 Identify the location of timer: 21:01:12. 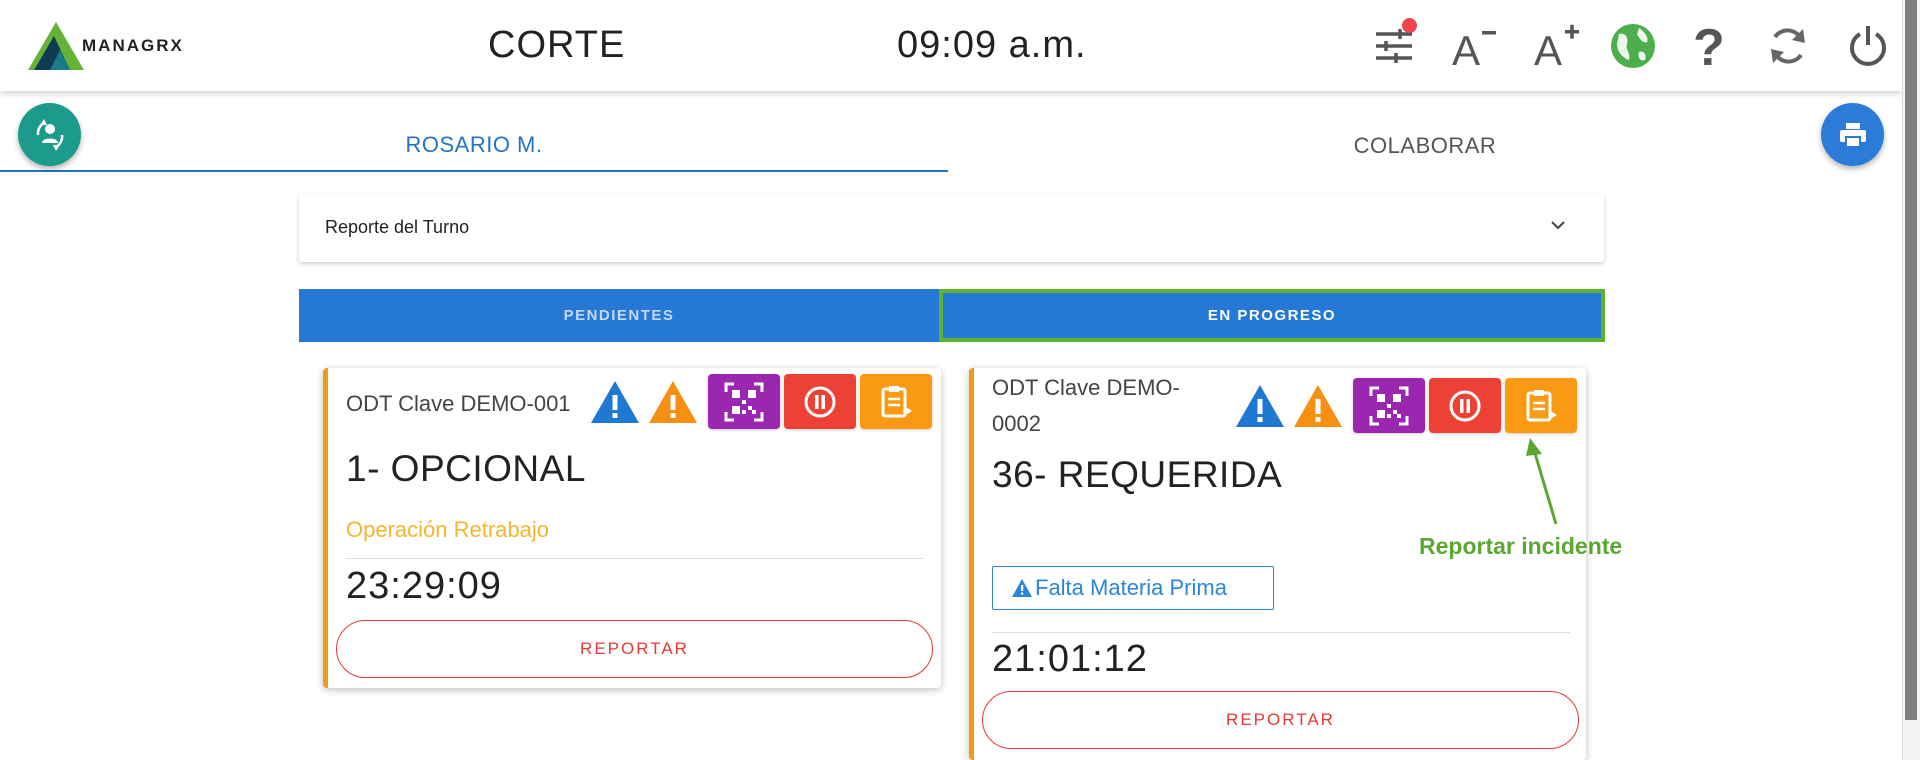
(1070, 659).